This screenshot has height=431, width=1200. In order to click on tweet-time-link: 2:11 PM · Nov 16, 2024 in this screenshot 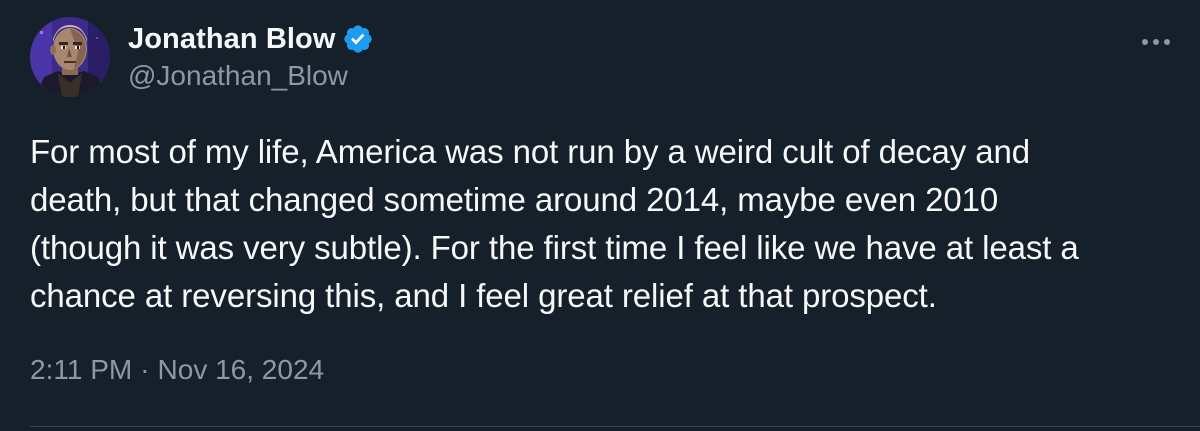, I will do `click(177, 369)`.